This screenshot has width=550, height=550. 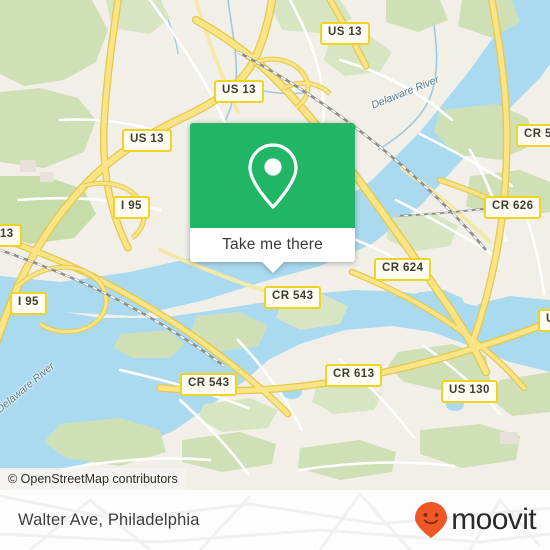 I want to click on popup-header, so click(x=272, y=175).